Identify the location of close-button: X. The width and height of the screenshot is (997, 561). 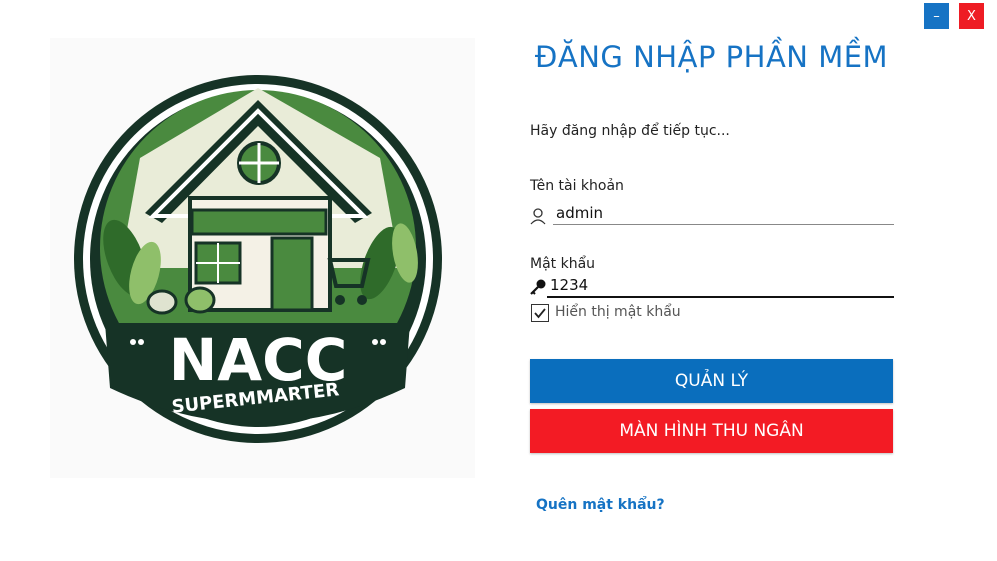
(971, 16).